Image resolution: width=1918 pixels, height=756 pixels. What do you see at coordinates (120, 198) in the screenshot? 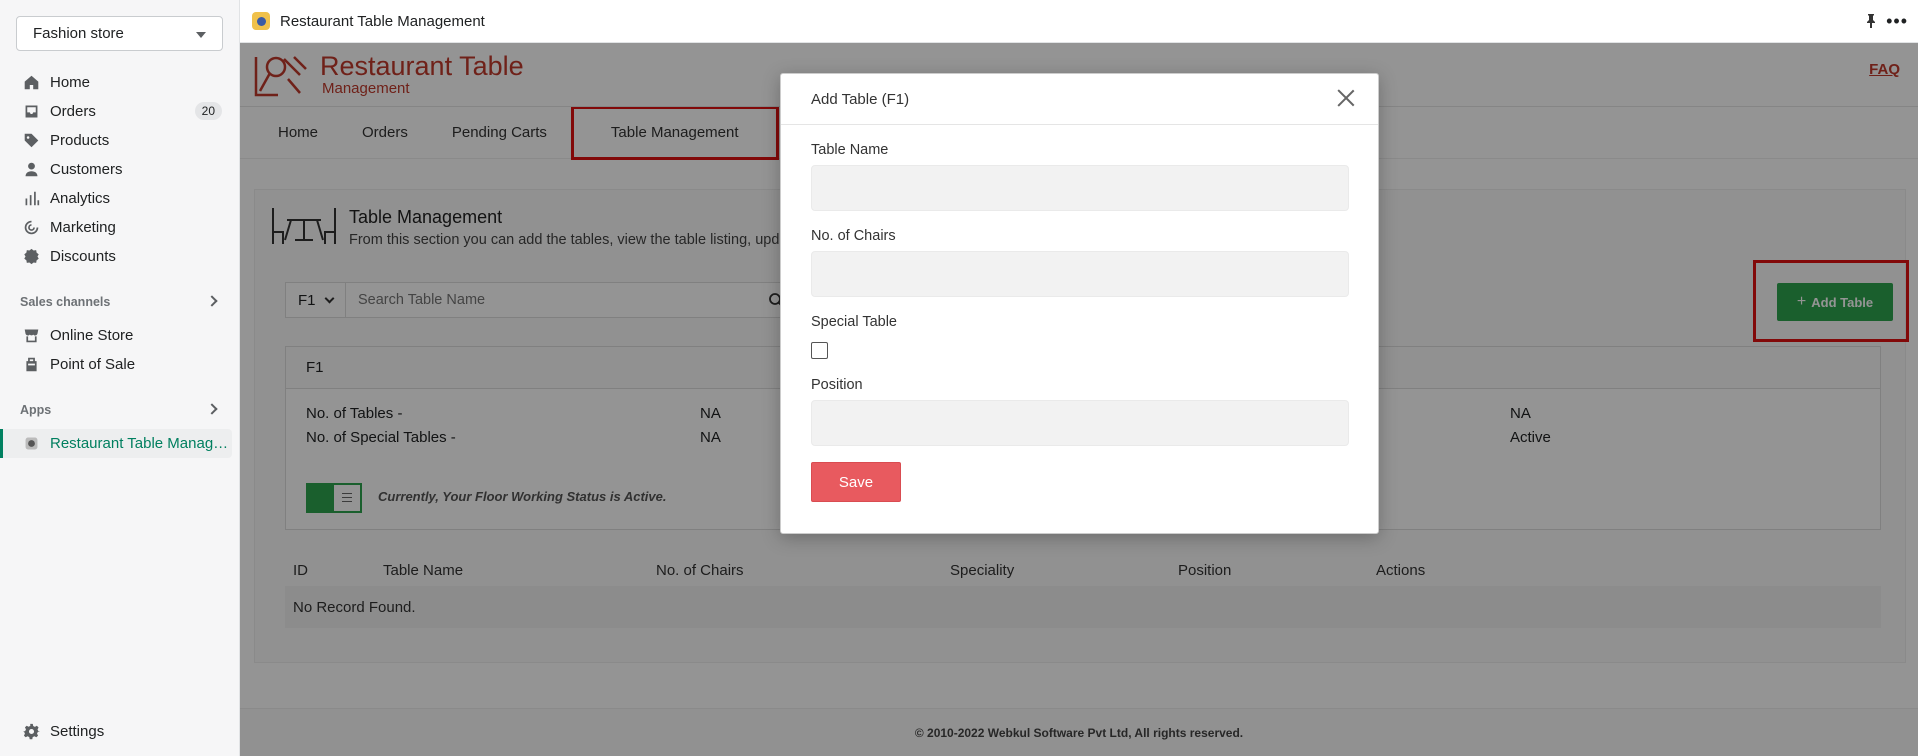
I see `nav-item-analytics: Analytics` at bounding box center [120, 198].